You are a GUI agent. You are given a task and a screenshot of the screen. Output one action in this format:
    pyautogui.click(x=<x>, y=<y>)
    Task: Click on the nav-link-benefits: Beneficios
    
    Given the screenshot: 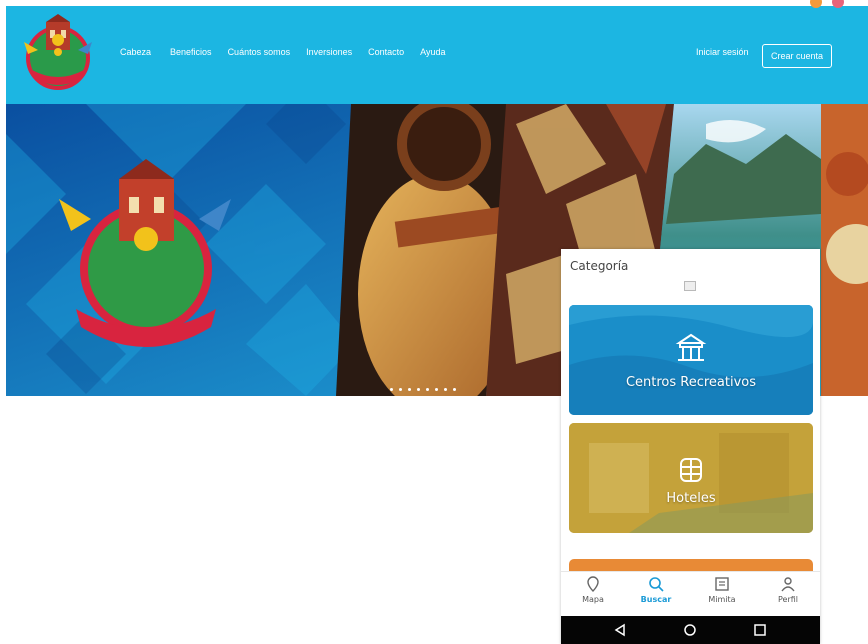 What is the action you would take?
    pyautogui.click(x=191, y=52)
    